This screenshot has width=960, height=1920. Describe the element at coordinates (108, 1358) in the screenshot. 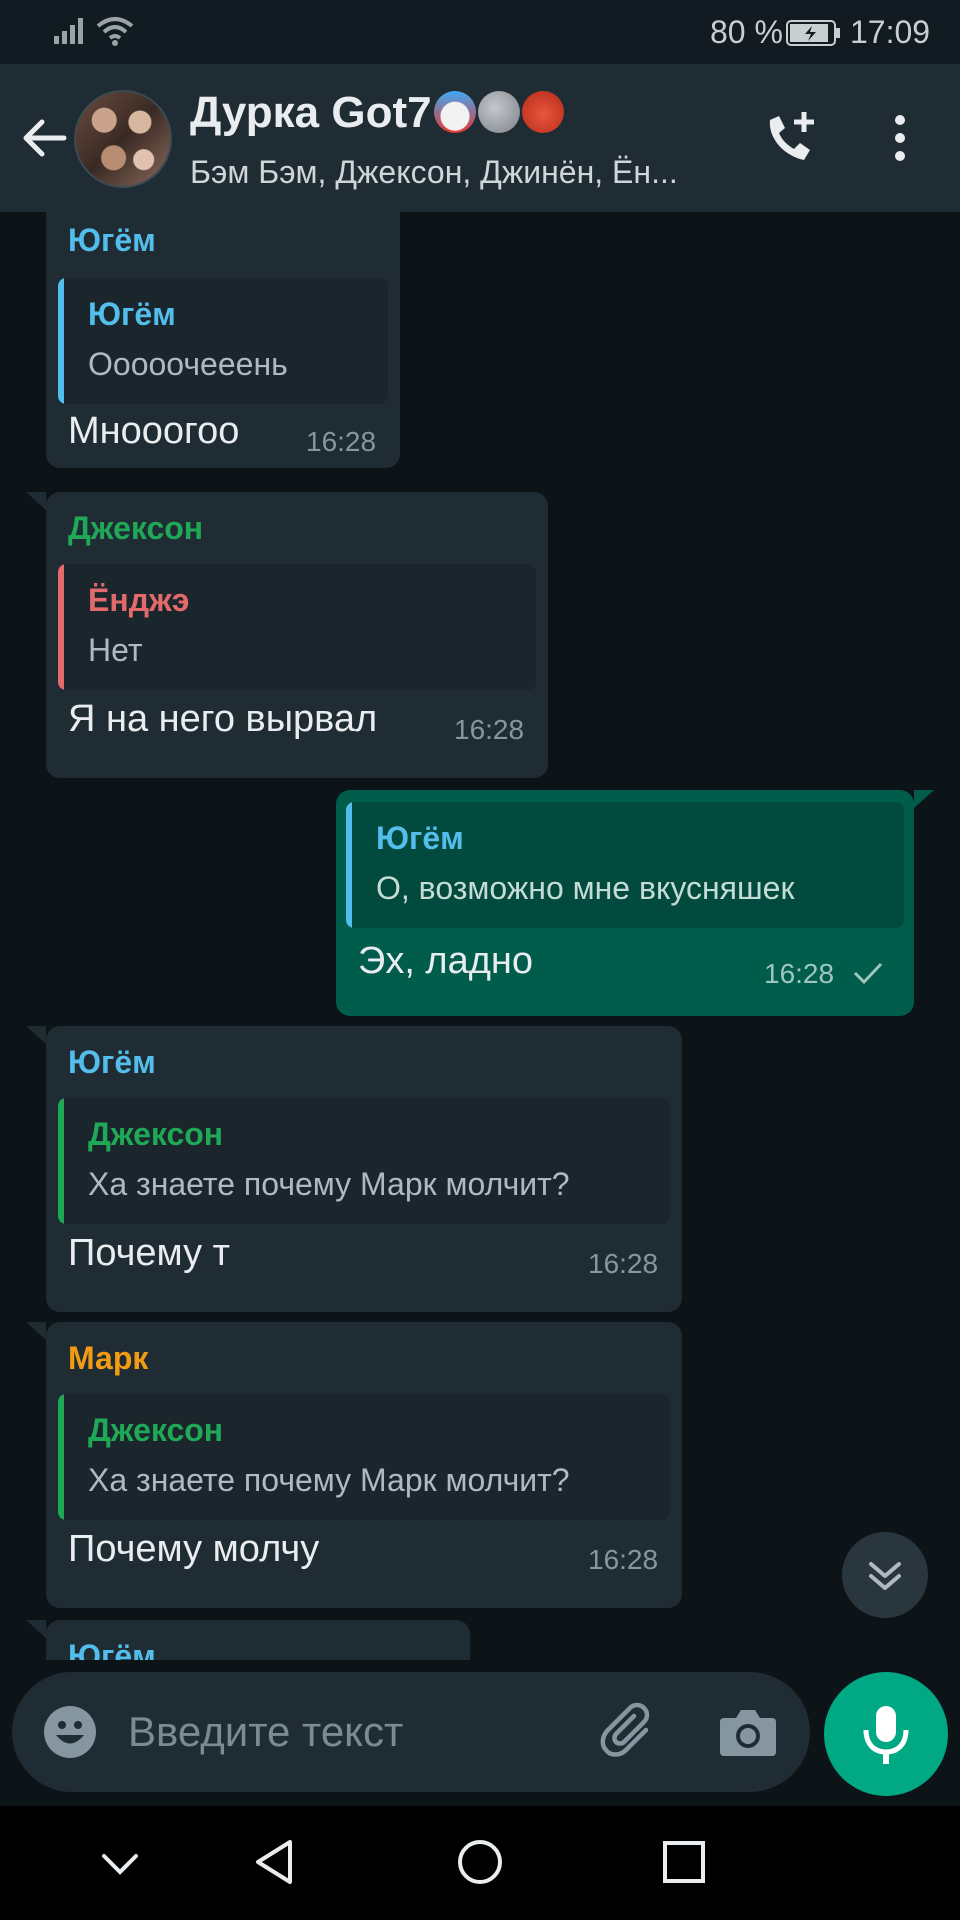

I see `sender-name: Марк` at that location.